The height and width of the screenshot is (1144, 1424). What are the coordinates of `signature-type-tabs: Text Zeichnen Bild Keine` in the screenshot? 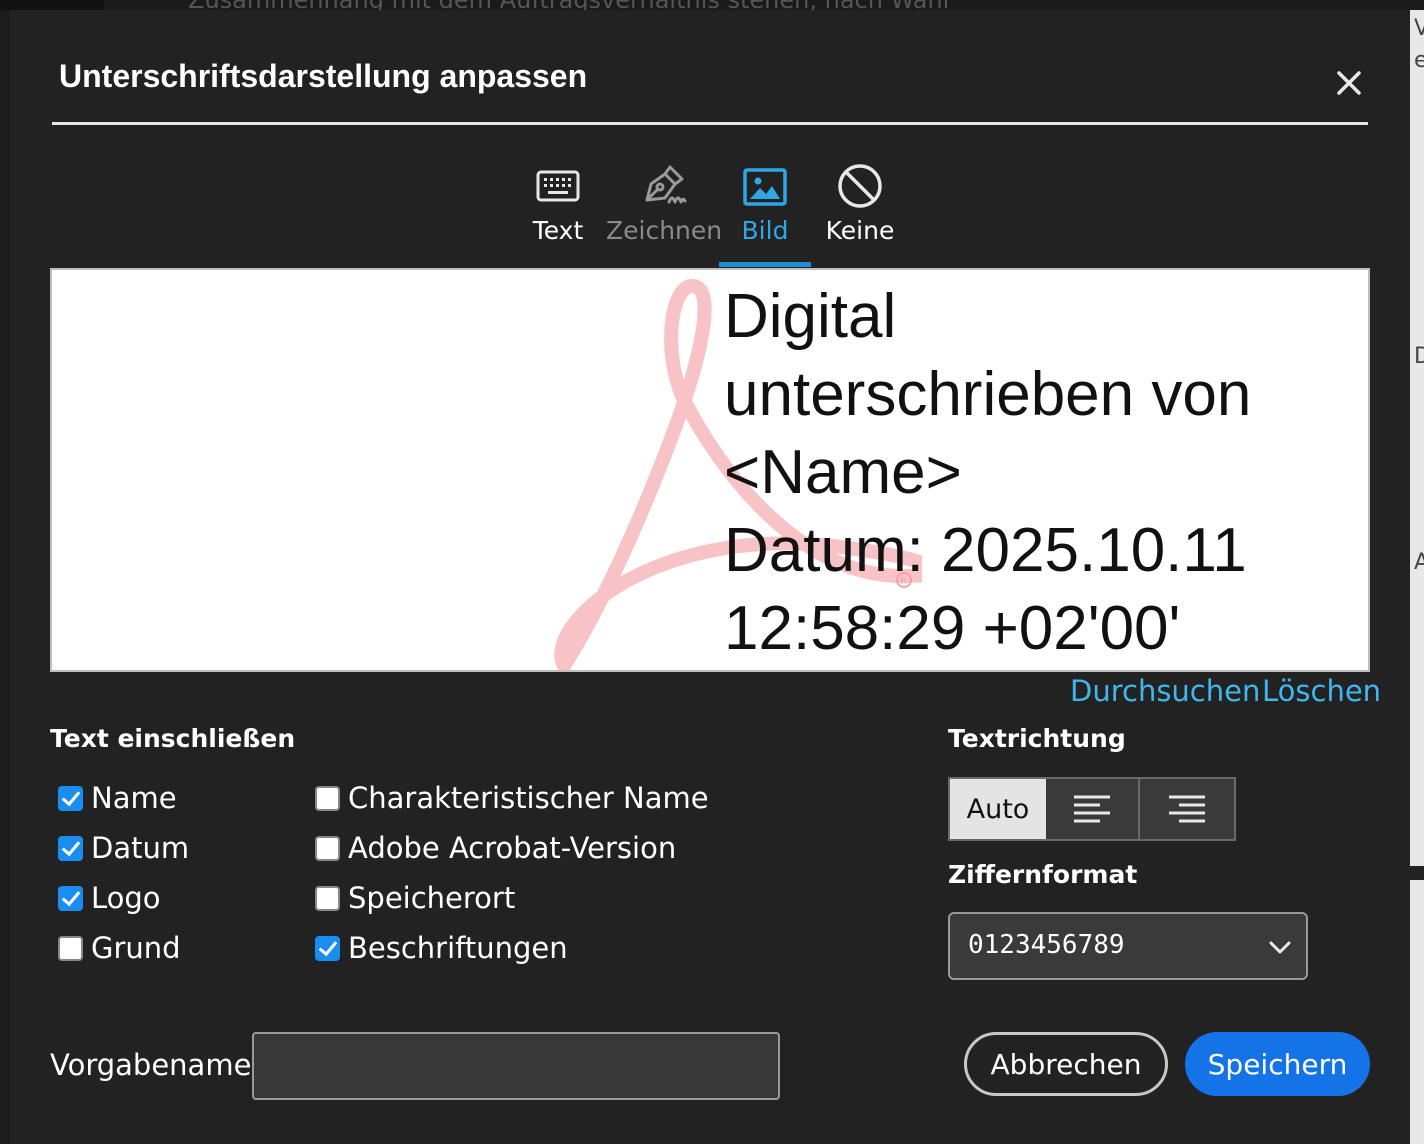 It's located at (710, 215).